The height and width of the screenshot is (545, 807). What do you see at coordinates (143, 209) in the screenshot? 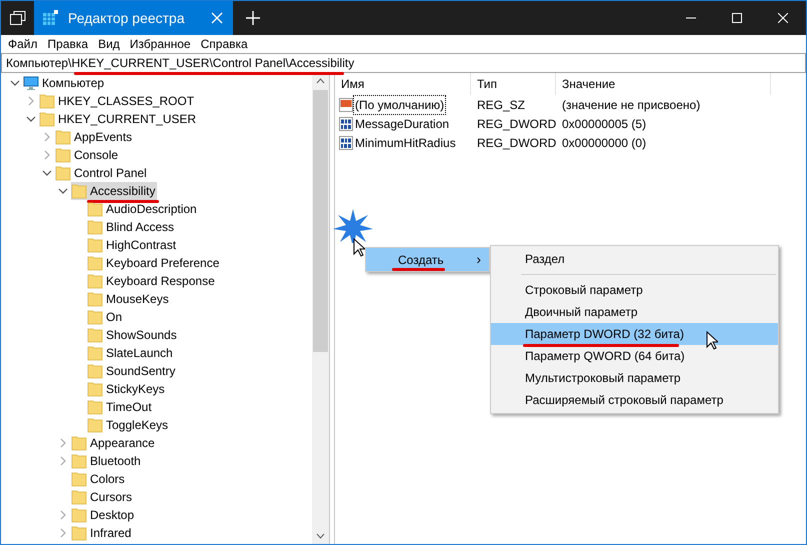
I see `tree-item: AudioDescription` at bounding box center [143, 209].